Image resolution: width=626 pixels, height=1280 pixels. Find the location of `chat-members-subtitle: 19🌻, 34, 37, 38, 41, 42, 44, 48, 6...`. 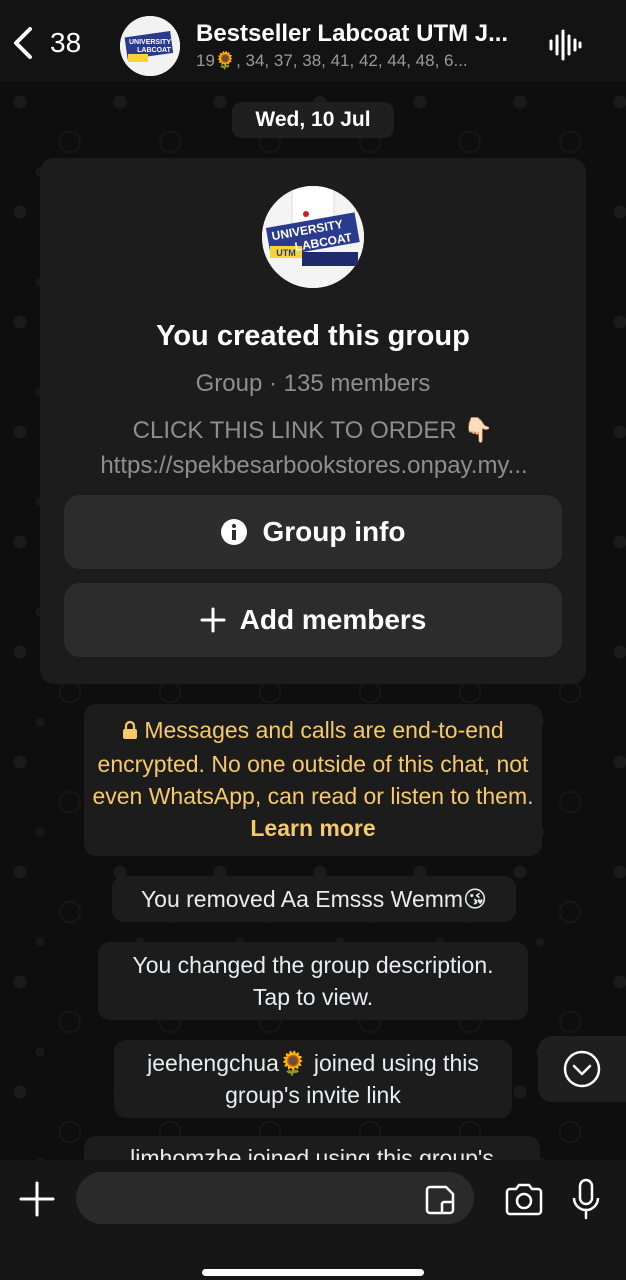

chat-members-subtitle: 19🌻, 34, 37, 38, 41, 42, 44, 48, 6... is located at coordinates (361, 61).